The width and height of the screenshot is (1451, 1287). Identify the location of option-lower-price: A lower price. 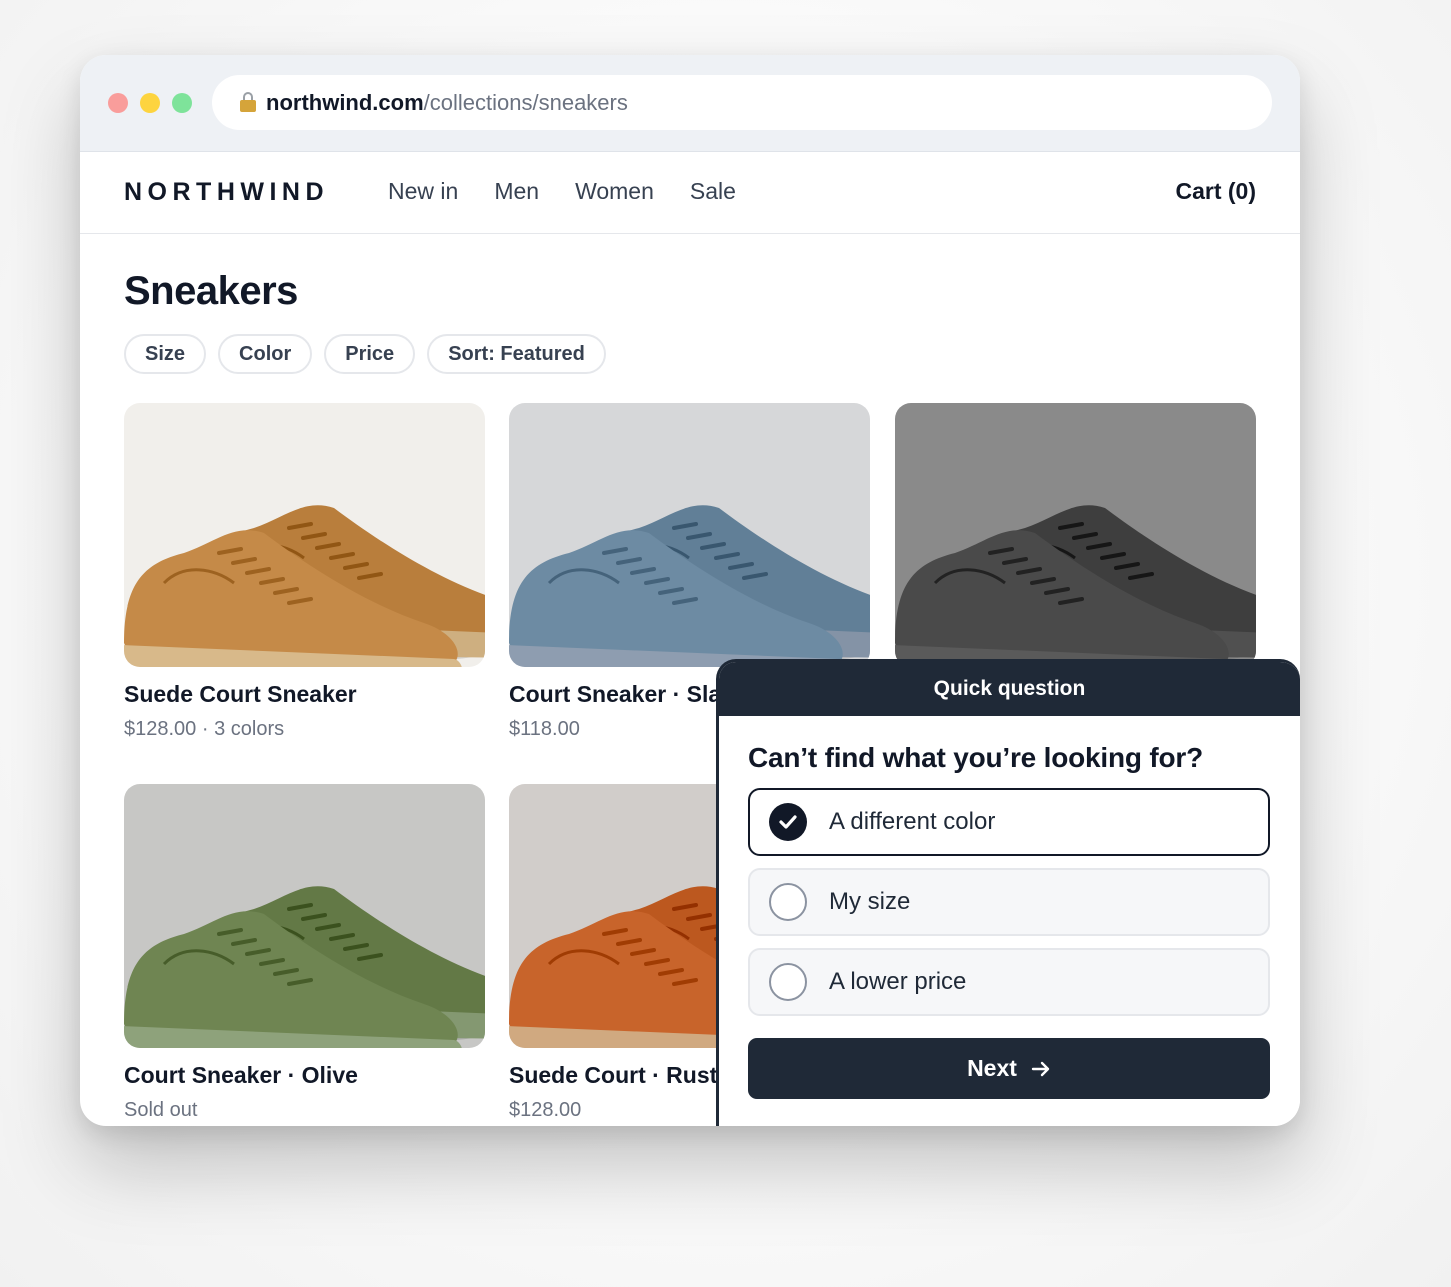
(1009, 982).